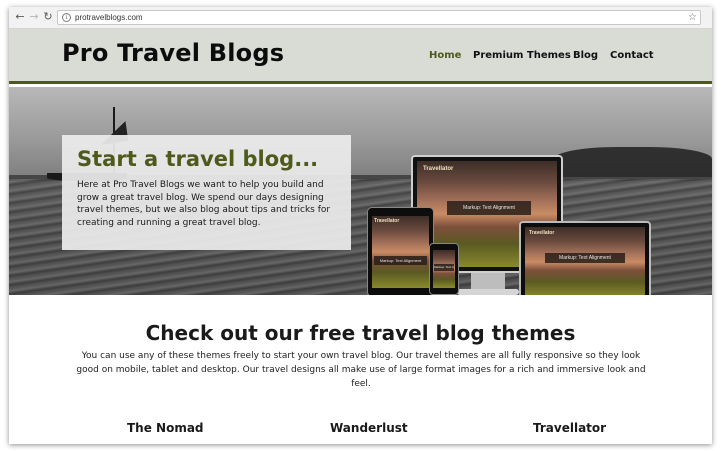 The width and height of the screenshot is (721, 451). Describe the element at coordinates (165, 428) in the screenshot. I see `theme-title-nomad: The Nomad` at that location.